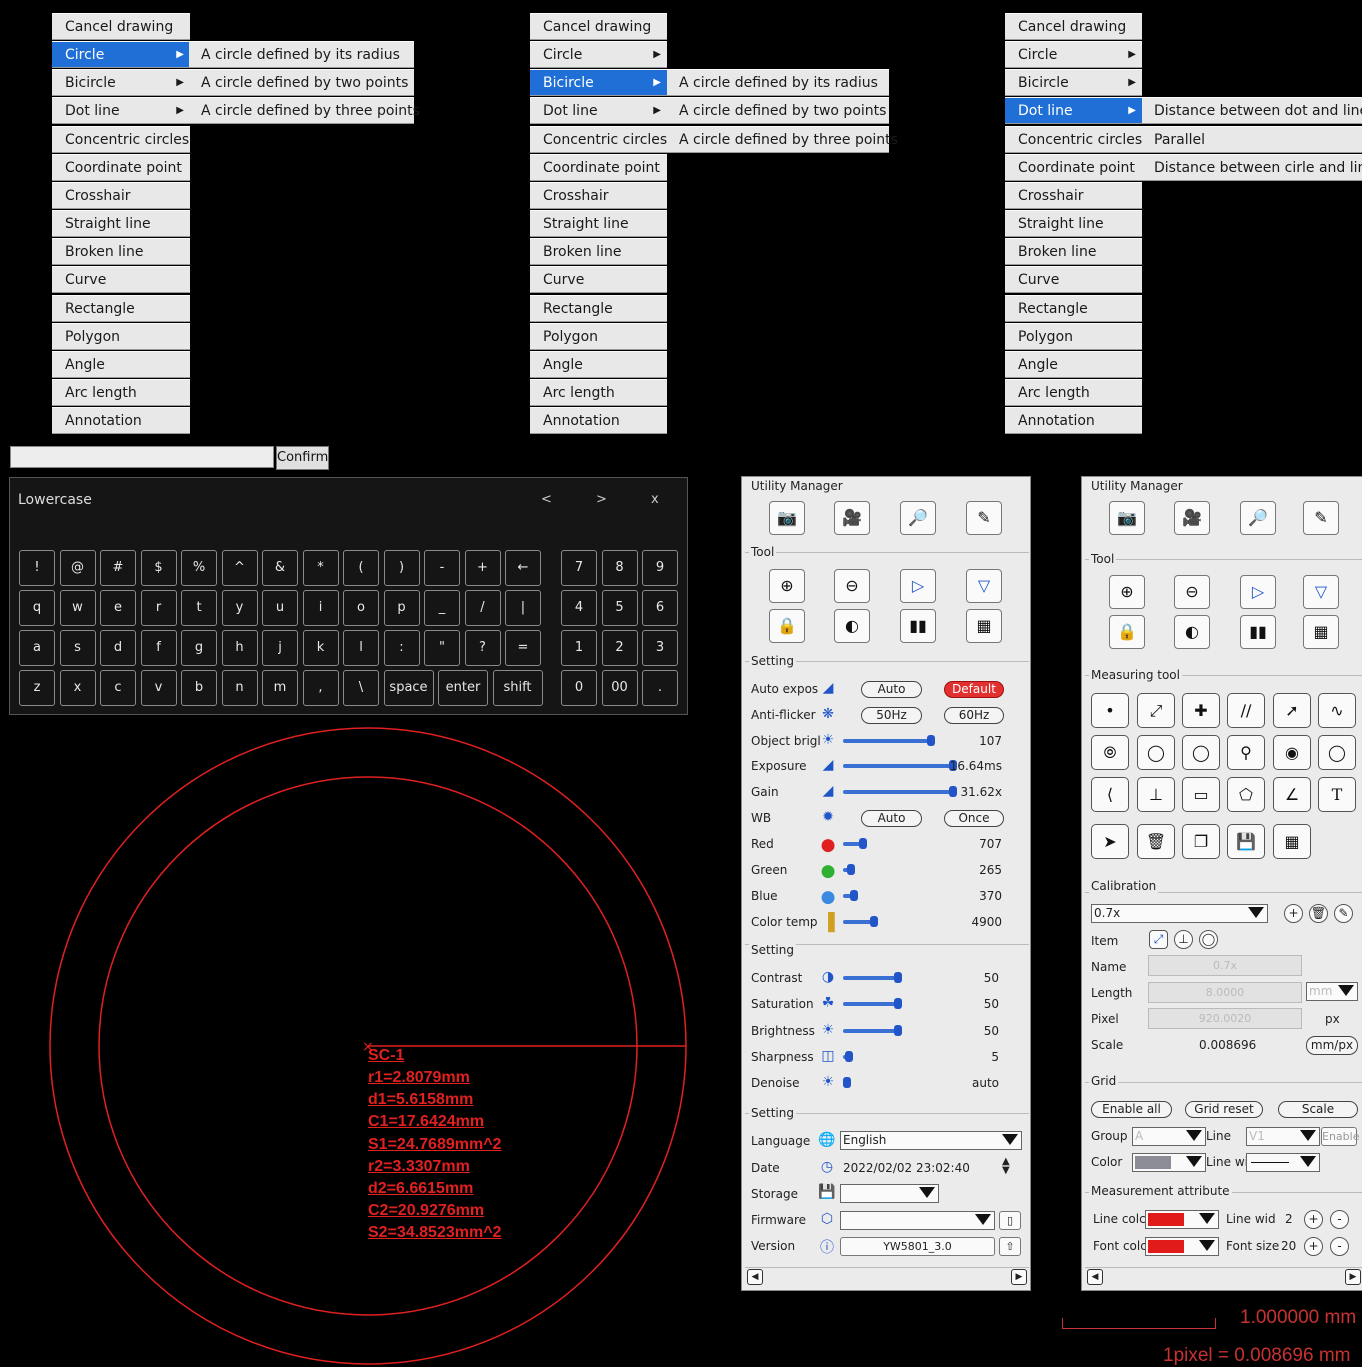  What do you see at coordinates (121, 139) in the screenshot?
I see `menu-item-concentric-circles: Concentric circles` at bounding box center [121, 139].